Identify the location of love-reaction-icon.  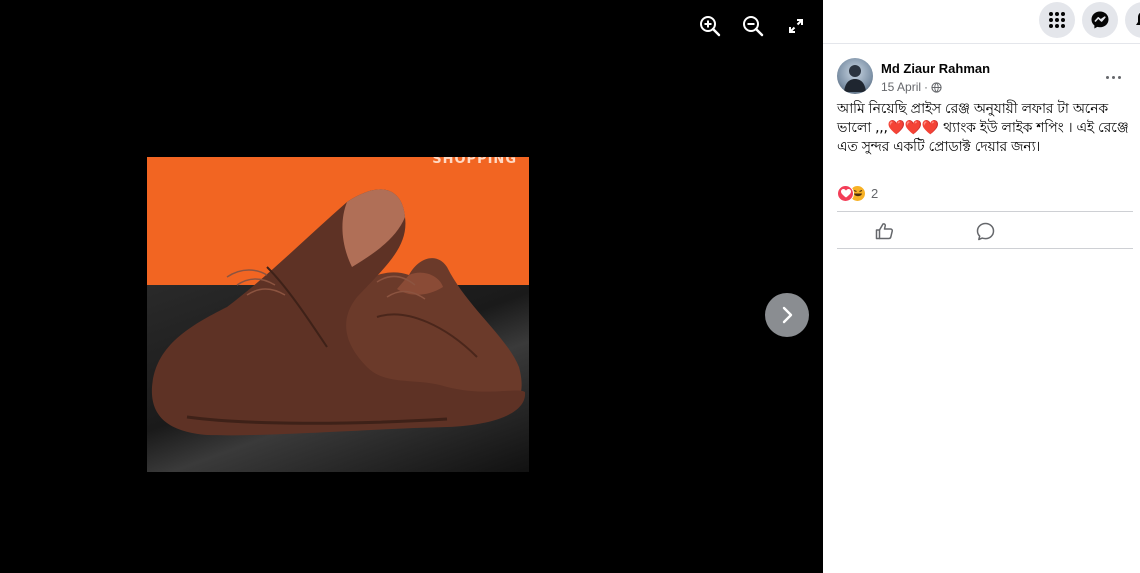
(845, 193).